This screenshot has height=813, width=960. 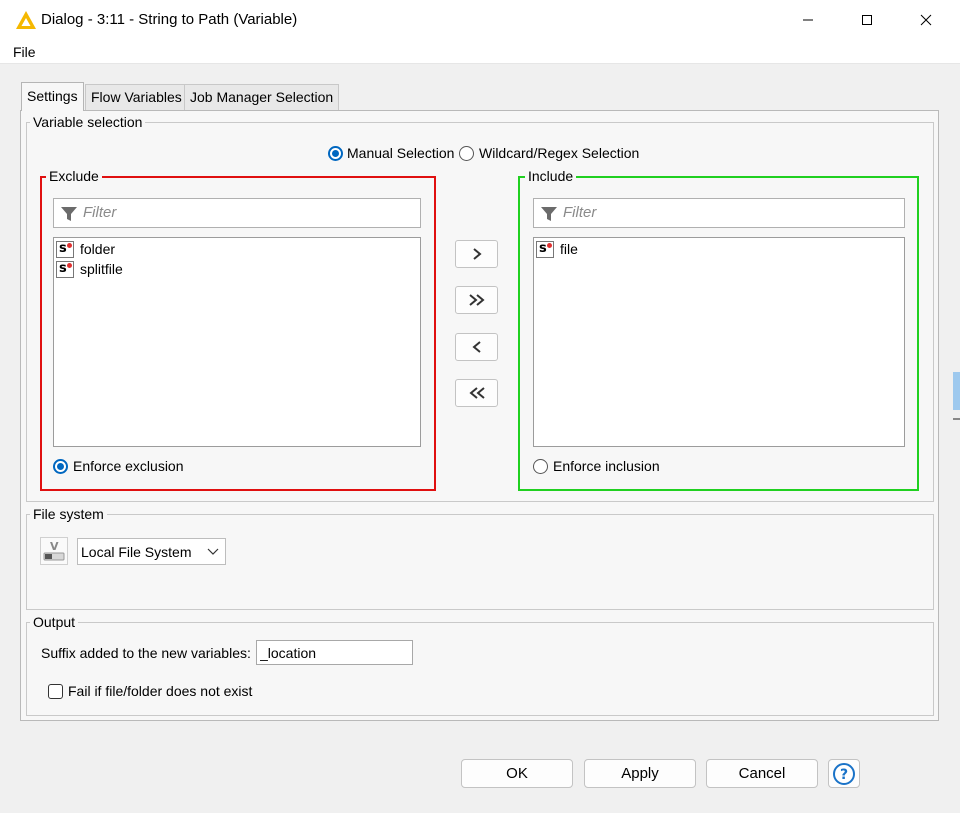 What do you see at coordinates (400, 153) in the screenshot?
I see `manual-selection-label: Manual Selection` at bounding box center [400, 153].